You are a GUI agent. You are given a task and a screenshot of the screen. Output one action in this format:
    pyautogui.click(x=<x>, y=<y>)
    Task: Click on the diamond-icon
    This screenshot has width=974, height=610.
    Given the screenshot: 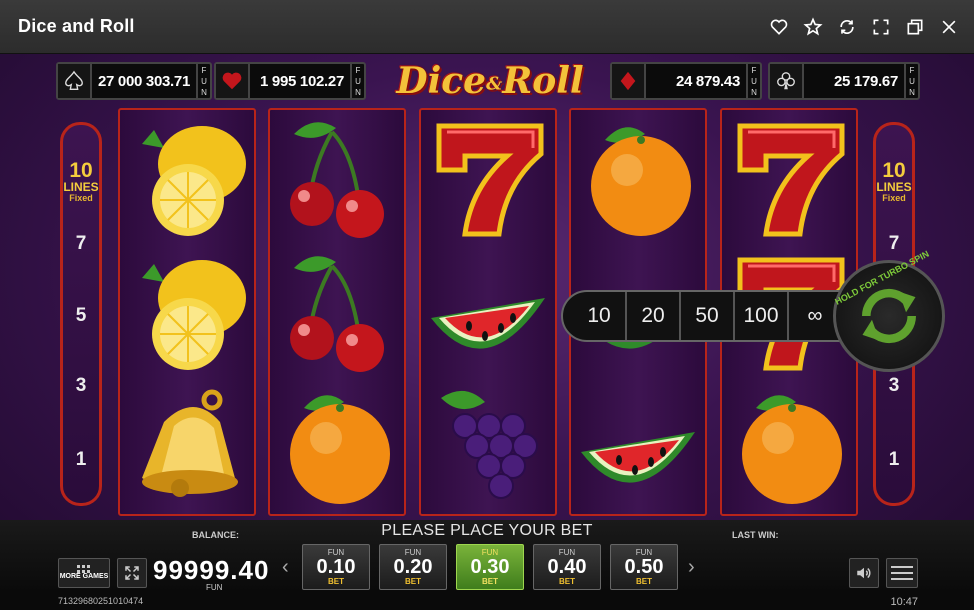 What is the action you would take?
    pyautogui.click(x=629, y=81)
    